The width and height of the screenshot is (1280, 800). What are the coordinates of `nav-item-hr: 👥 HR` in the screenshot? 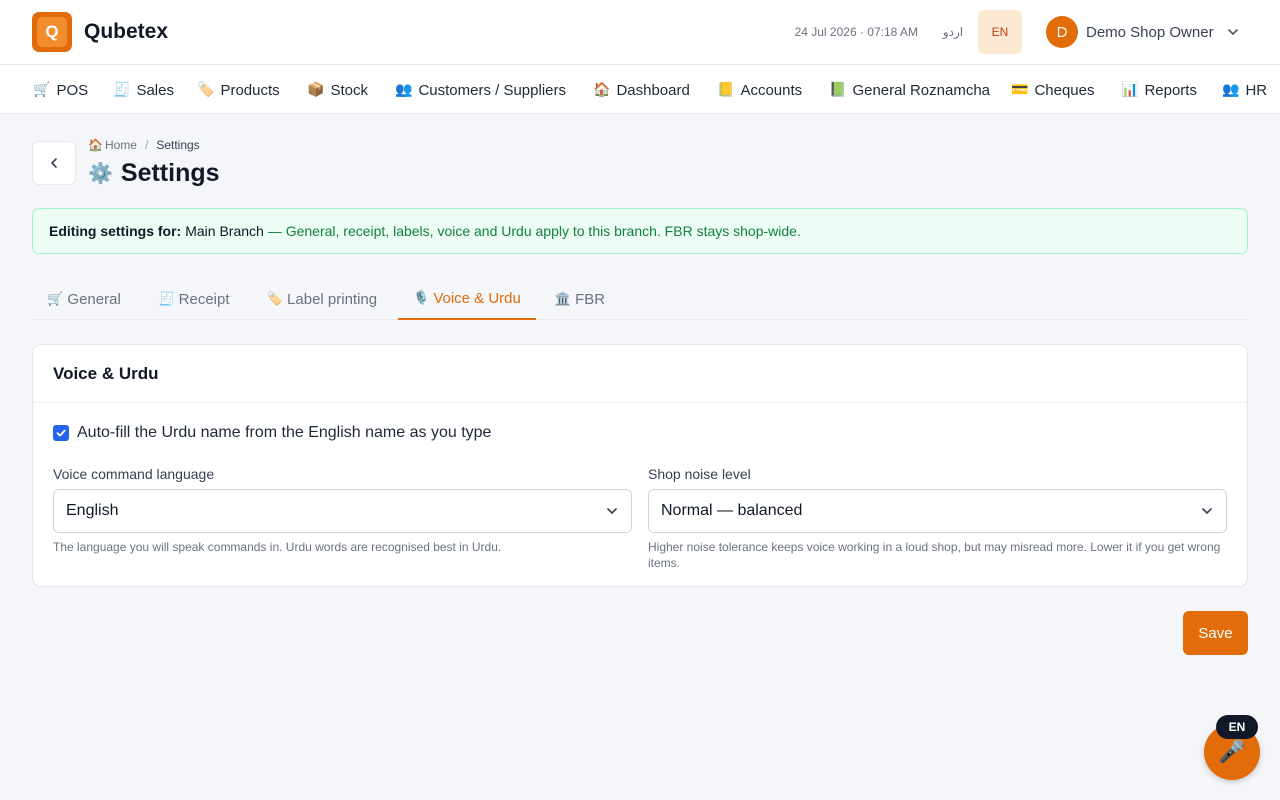 It's located at (1244, 90).